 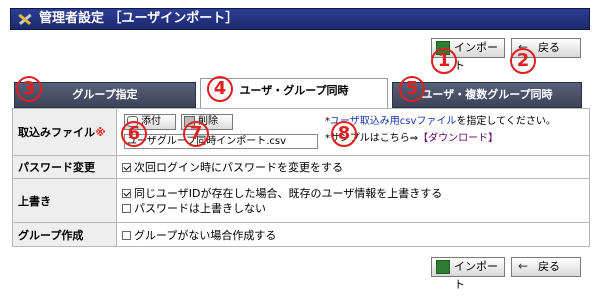 I want to click on import-button-bottom: インポート, so click(x=468, y=274).